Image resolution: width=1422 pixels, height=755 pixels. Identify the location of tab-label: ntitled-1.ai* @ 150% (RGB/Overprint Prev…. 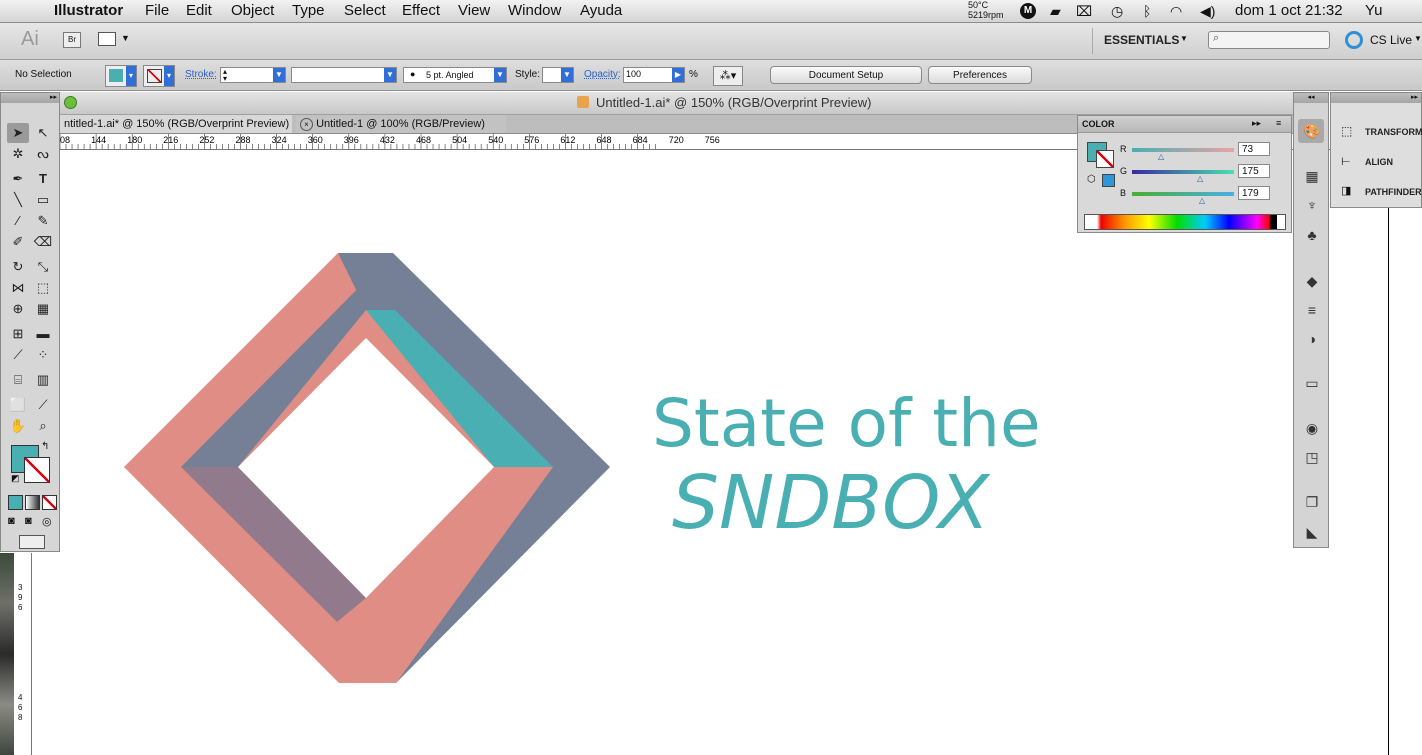
(177, 124).